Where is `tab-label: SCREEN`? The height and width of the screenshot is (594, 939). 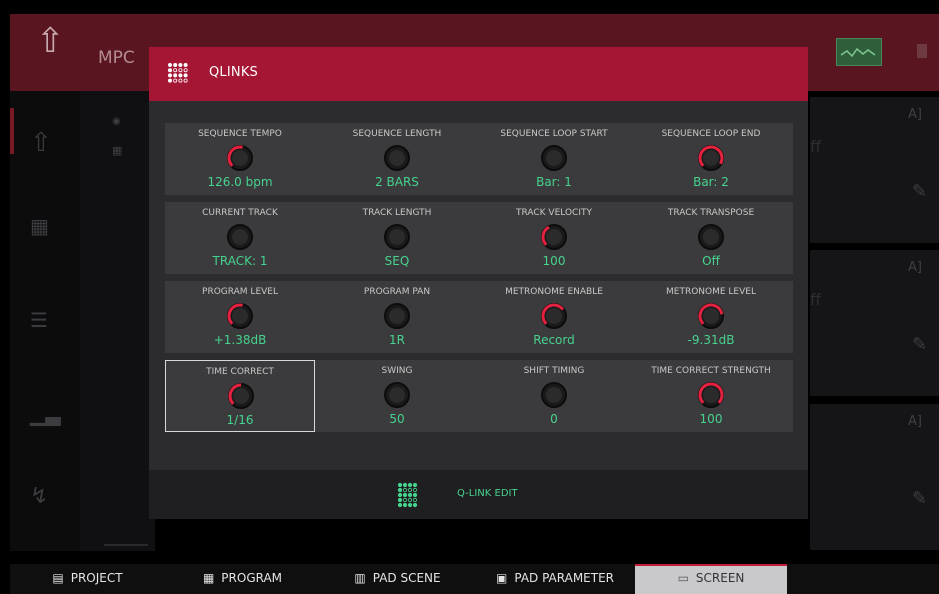
tab-label: SCREEN is located at coordinates (720, 578).